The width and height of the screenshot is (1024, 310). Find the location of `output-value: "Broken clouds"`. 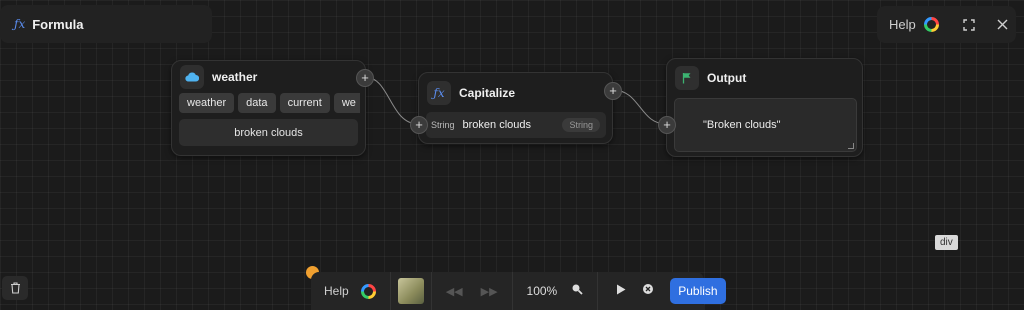

output-value: "Broken clouds" is located at coordinates (742, 125).